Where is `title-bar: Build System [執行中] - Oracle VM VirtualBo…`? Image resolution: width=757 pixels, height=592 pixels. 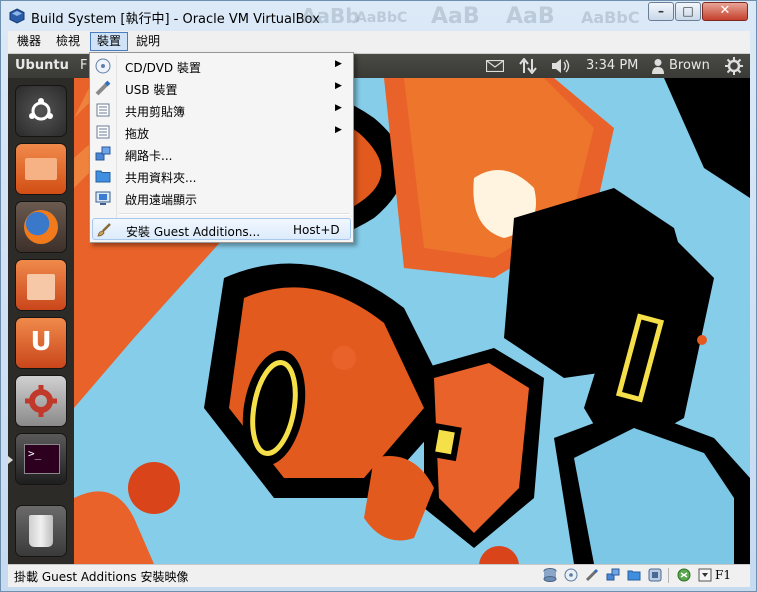 title-bar: Build System [執行中] - Oracle VM VirtualBo… is located at coordinates (378, 16).